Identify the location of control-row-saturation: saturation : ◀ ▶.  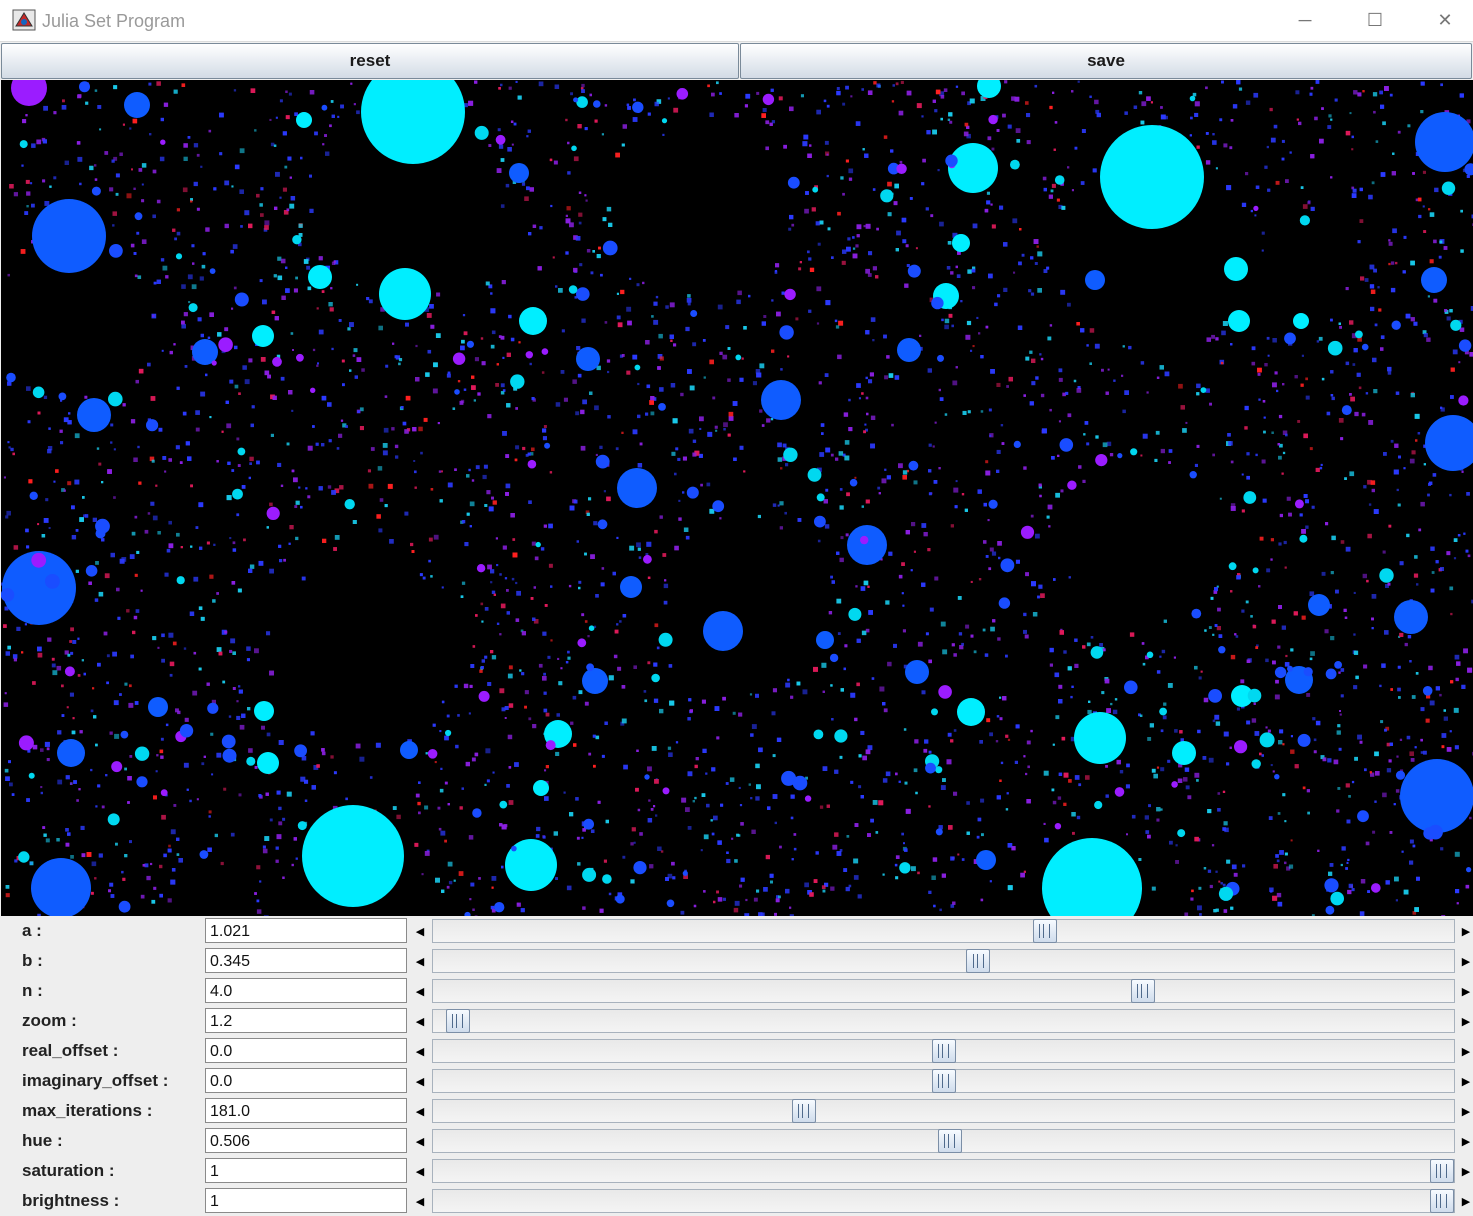
(736, 1171).